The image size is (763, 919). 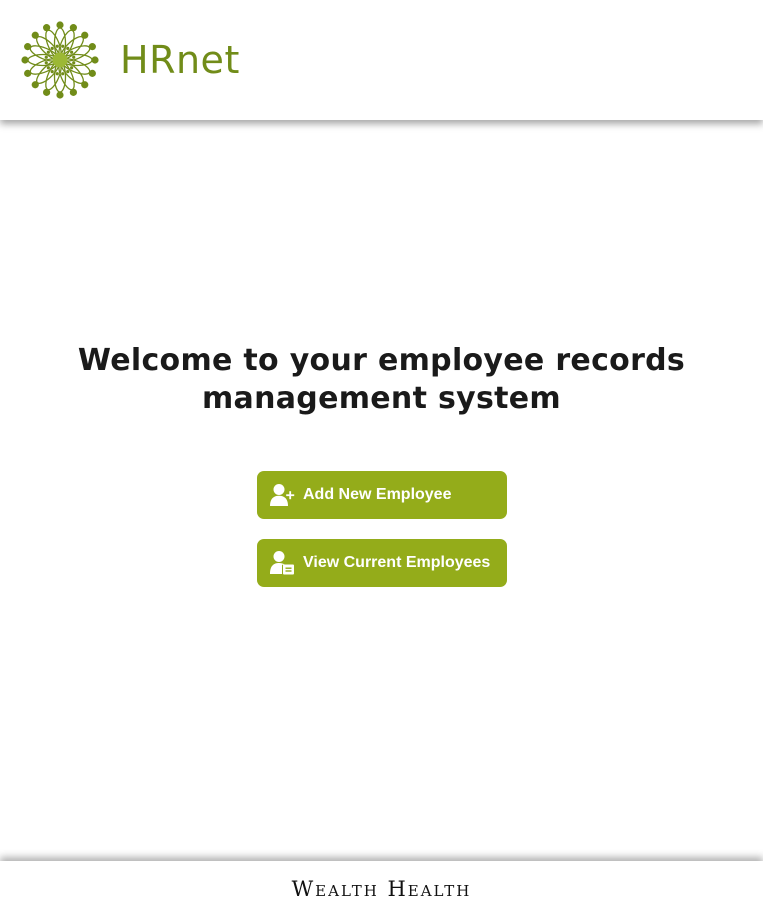 I want to click on add-new-employee-label: Add New Employee, so click(x=377, y=494).